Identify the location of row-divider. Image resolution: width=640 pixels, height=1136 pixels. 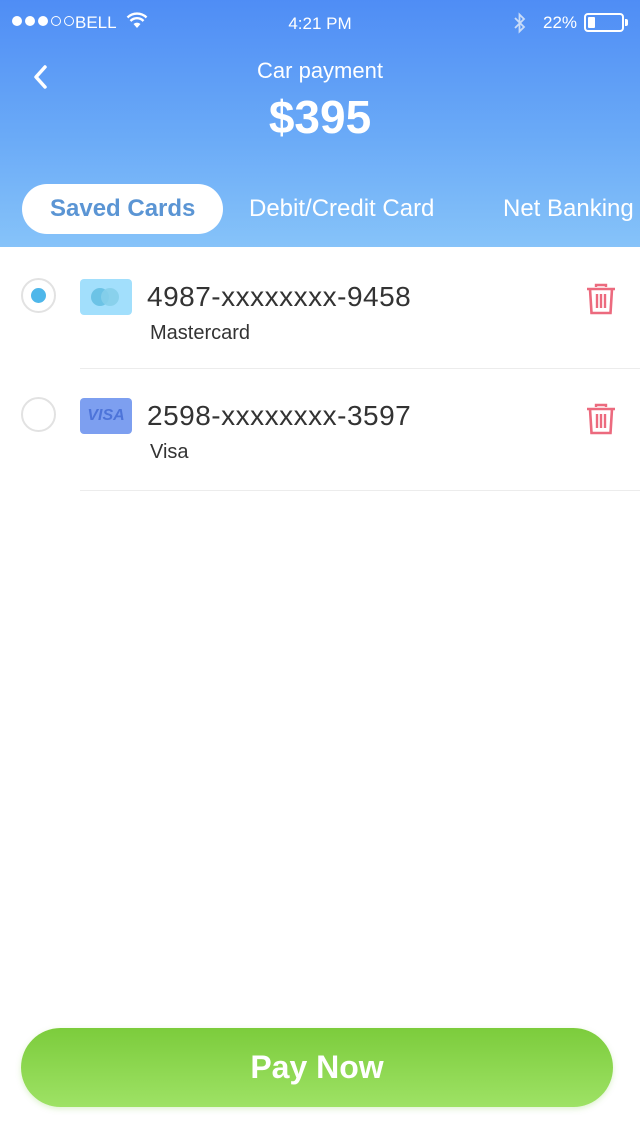
(360, 490).